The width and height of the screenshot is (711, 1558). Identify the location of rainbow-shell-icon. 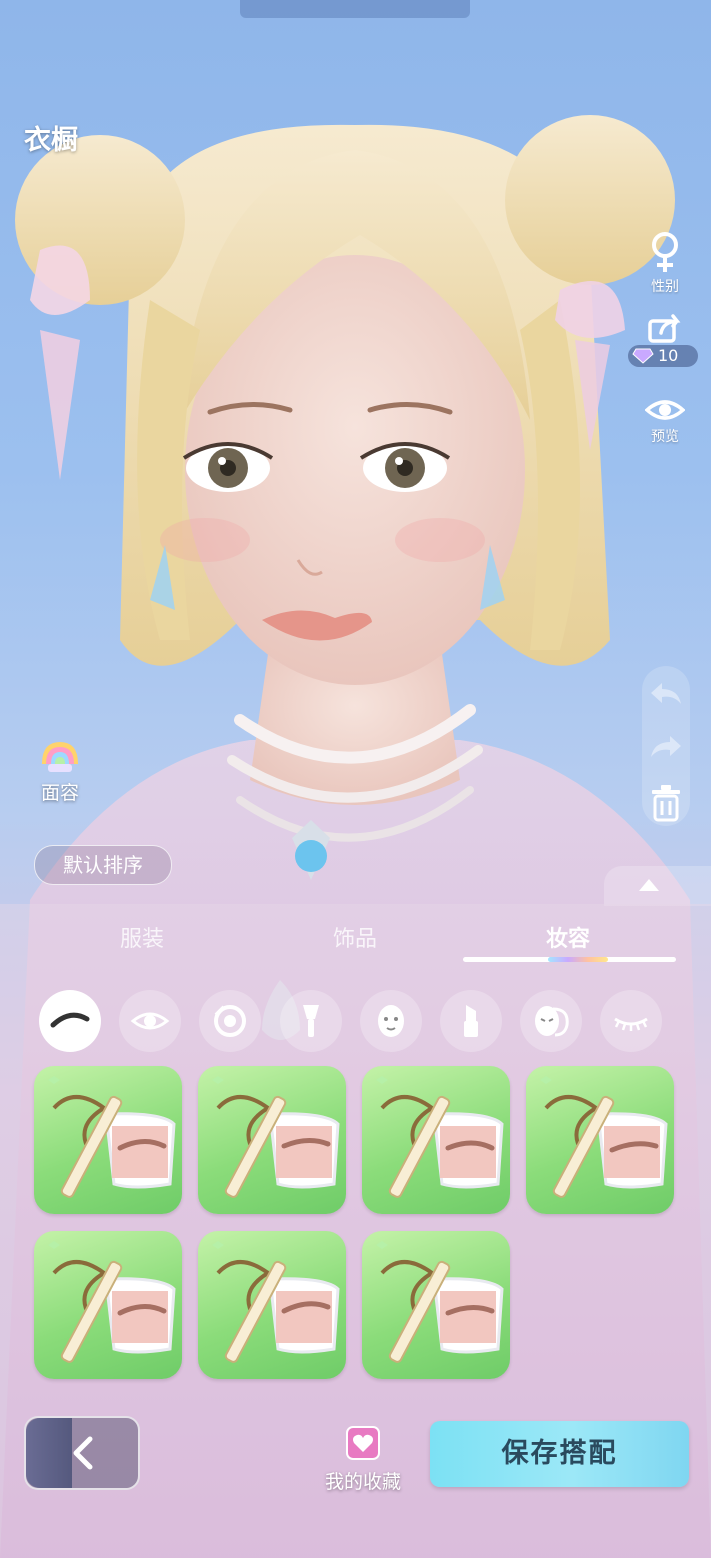
(60, 757).